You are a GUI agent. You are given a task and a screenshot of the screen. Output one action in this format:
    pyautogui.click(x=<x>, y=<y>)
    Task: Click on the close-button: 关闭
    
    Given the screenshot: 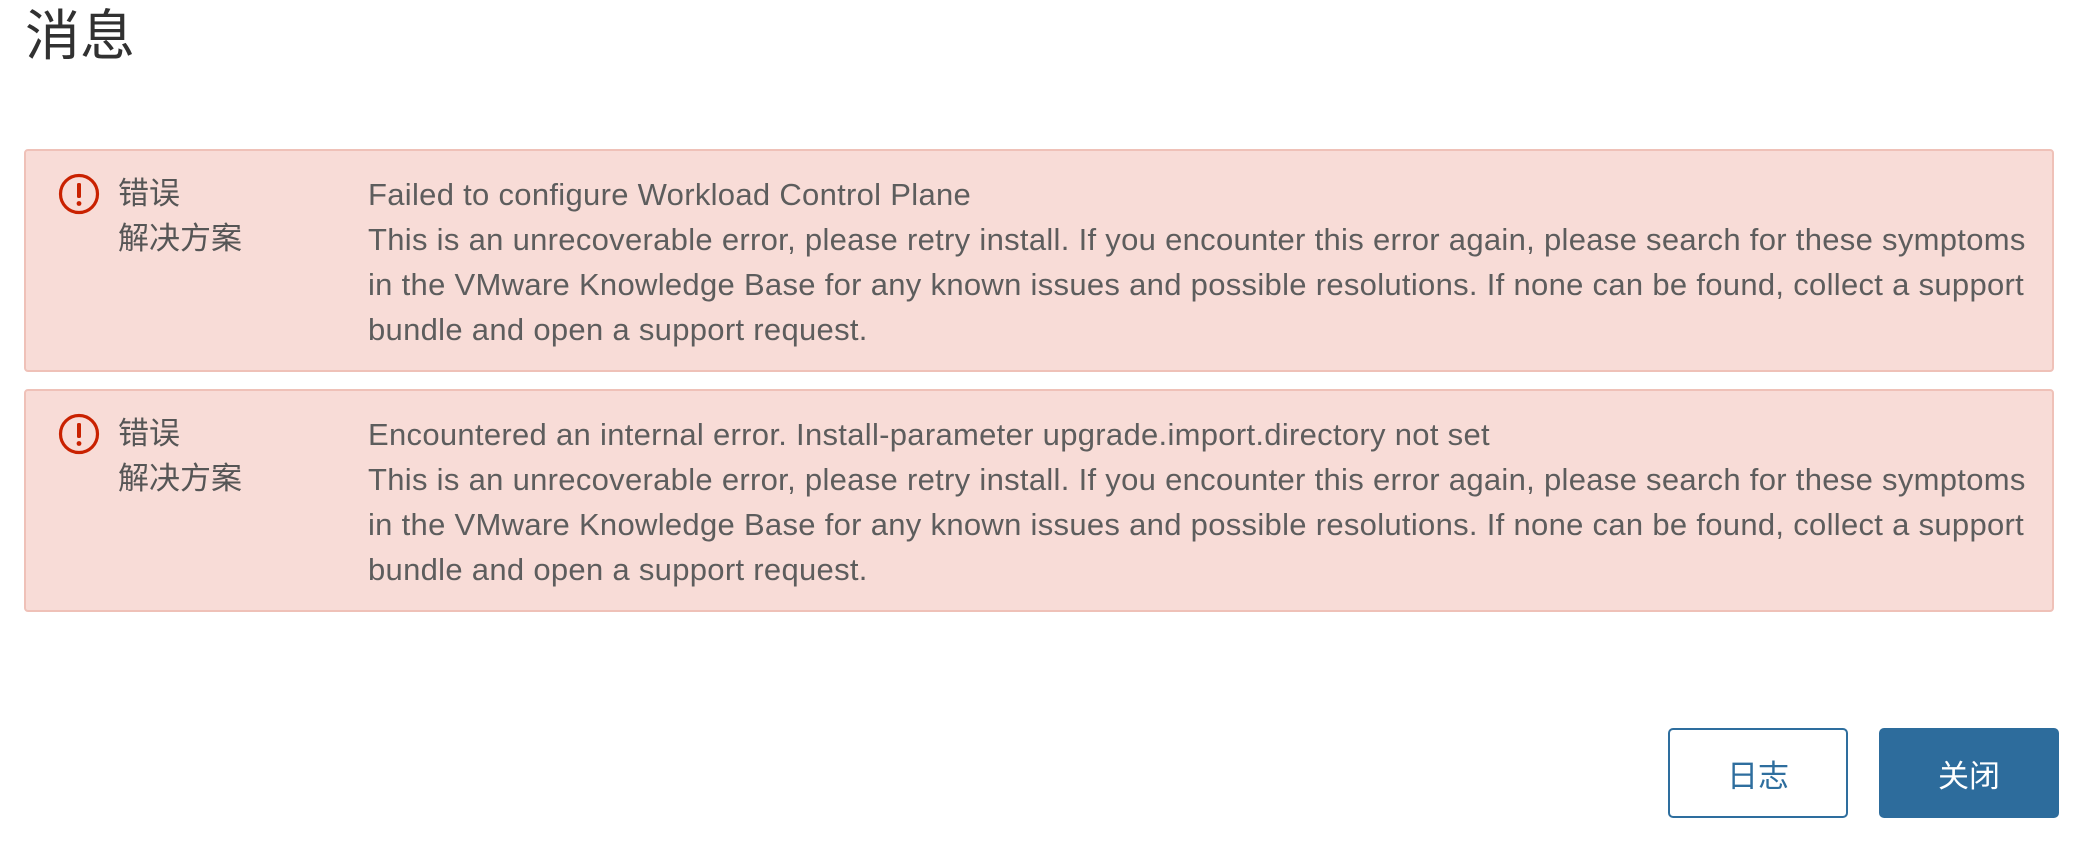 What is the action you would take?
    pyautogui.click(x=1969, y=773)
    